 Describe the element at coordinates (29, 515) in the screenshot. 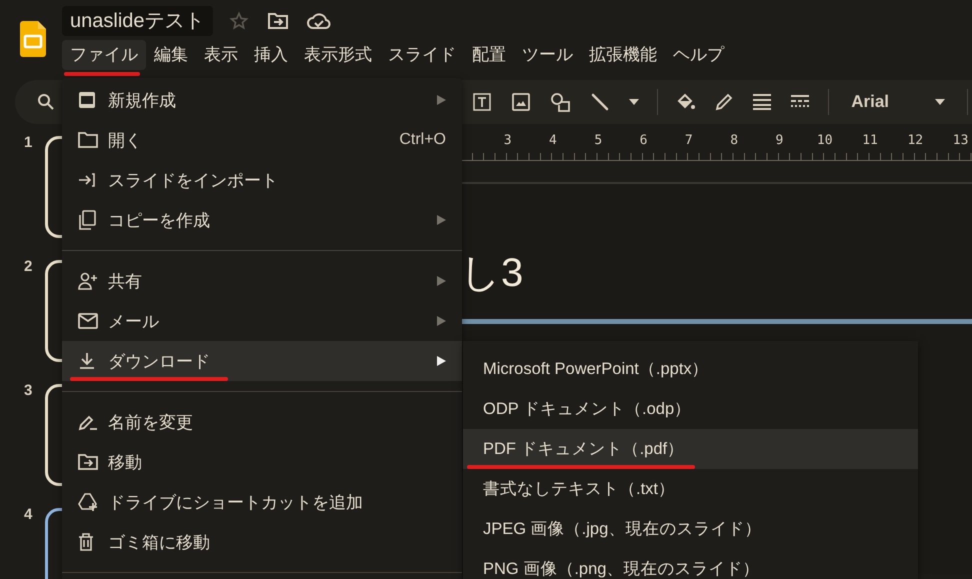

I see `slide-number: 4` at that location.